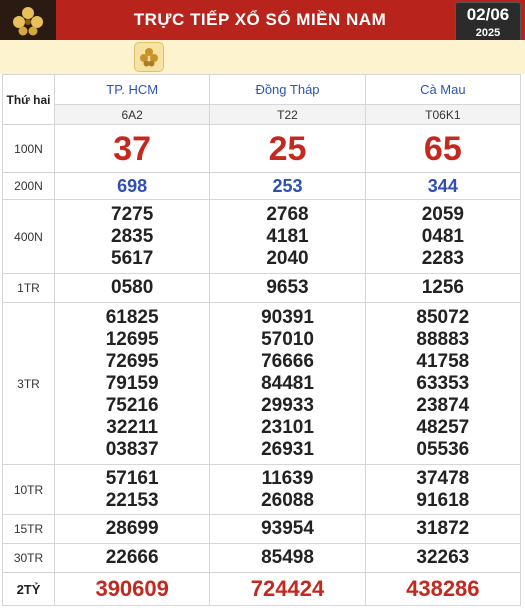 The width and height of the screenshot is (525, 613). Describe the element at coordinates (132, 339) in the screenshot. I see `prize-number: 12695` at that location.